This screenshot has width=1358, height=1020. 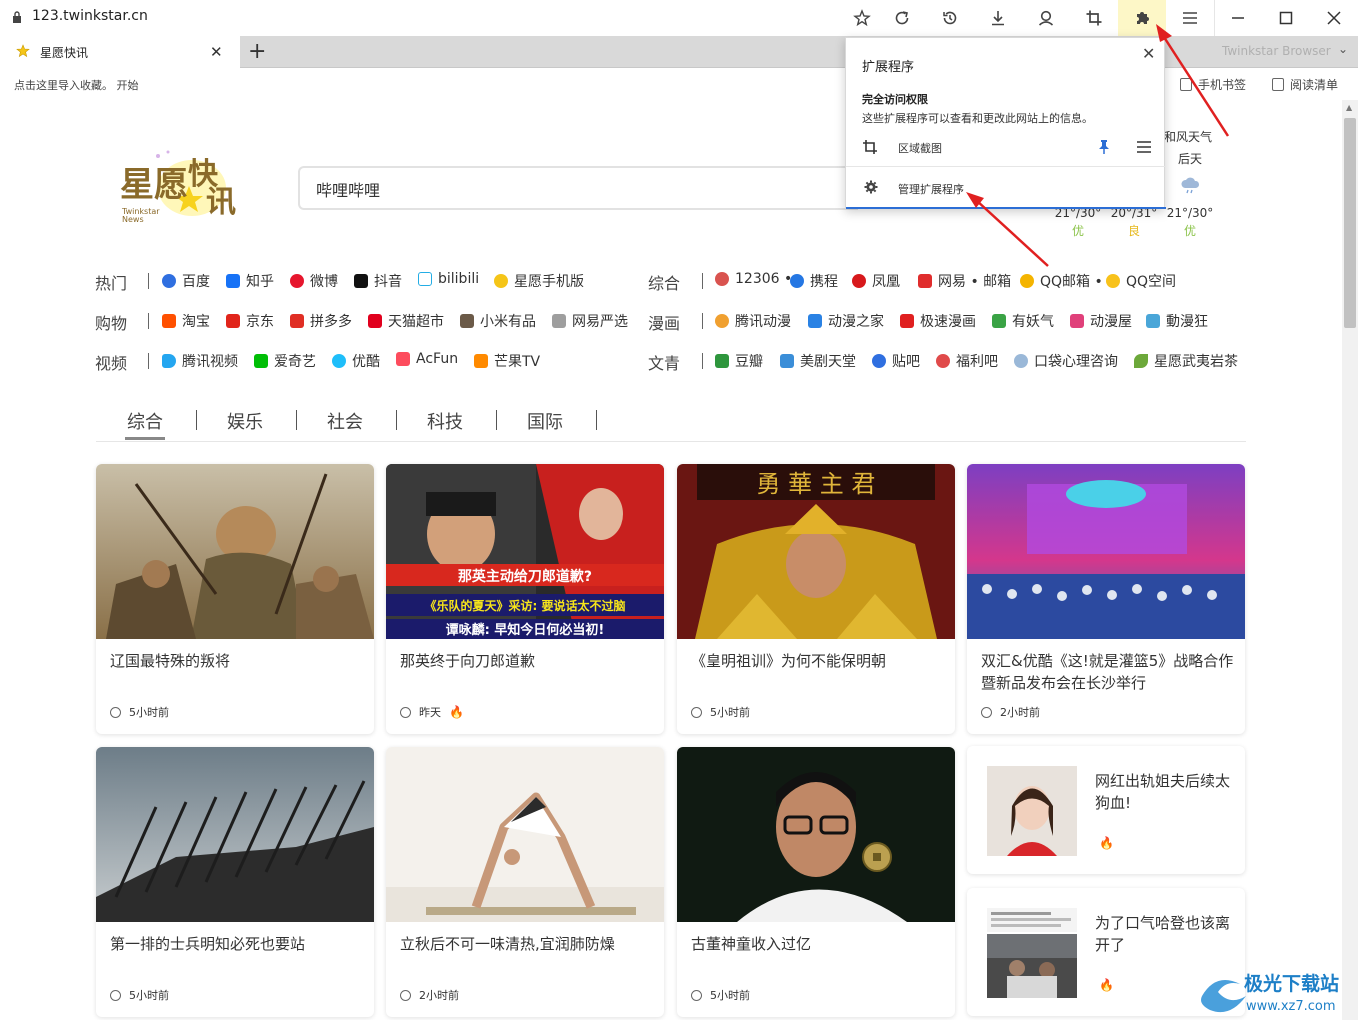 What do you see at coordinates (235, 882) in the screenshot?
I see `news-card: 第一排的士兵明知必死也要站 5小时前` at bounding box center [235, 882].